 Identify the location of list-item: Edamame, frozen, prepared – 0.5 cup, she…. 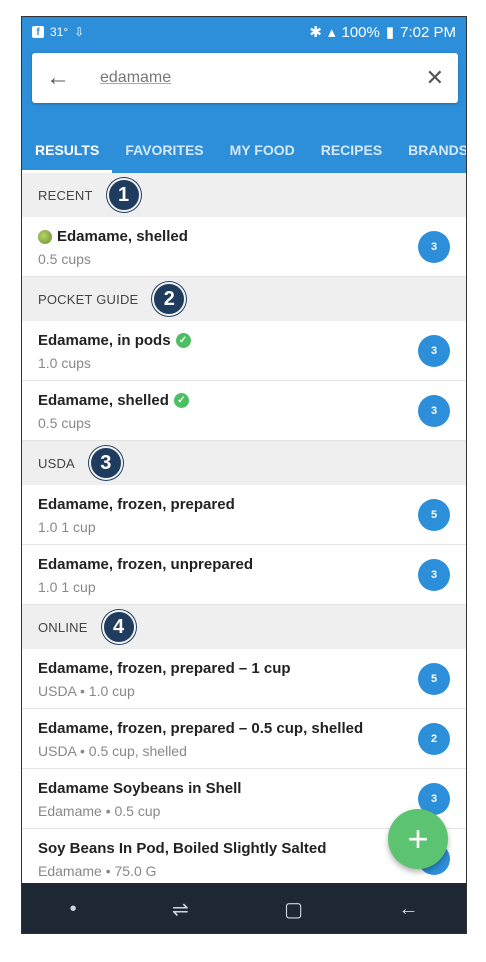
(244, 739).